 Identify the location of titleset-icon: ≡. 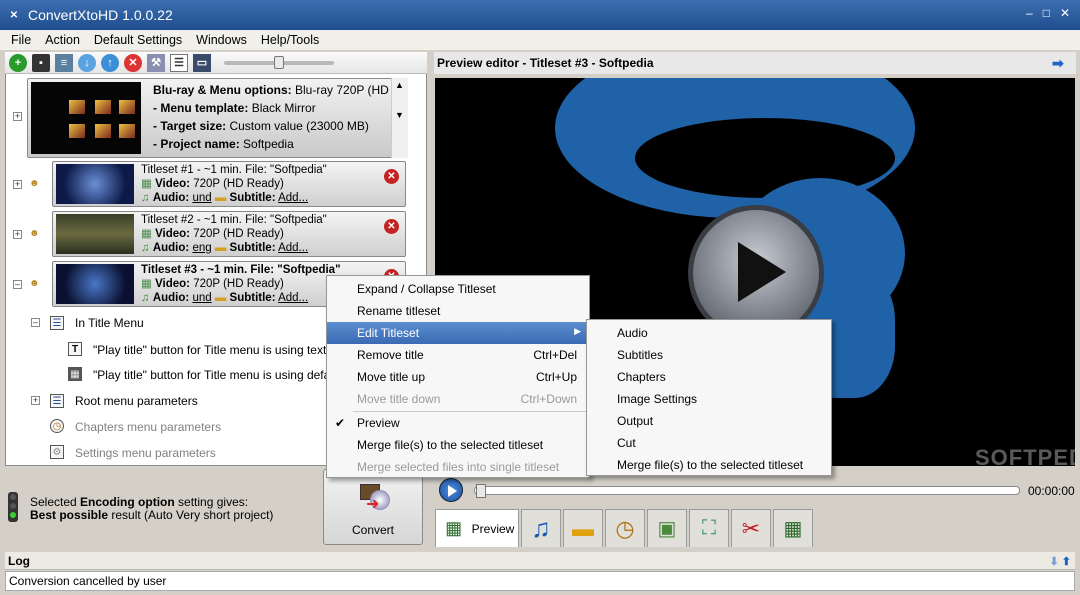
(64, 62).